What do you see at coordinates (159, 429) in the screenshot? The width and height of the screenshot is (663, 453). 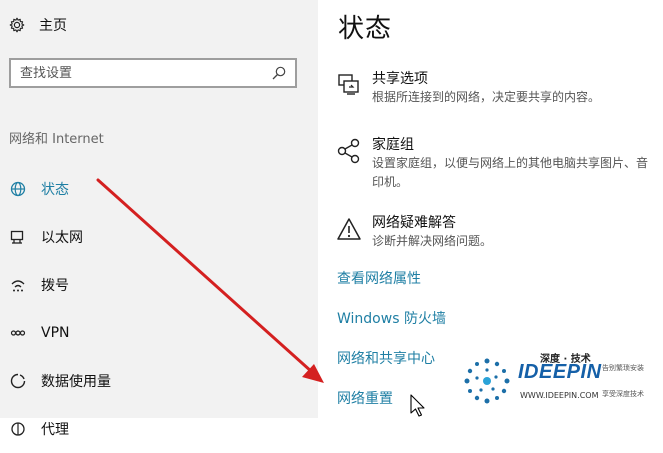 I see `sidebar-item-proxy: 代理` at bounding box center [159, 429].